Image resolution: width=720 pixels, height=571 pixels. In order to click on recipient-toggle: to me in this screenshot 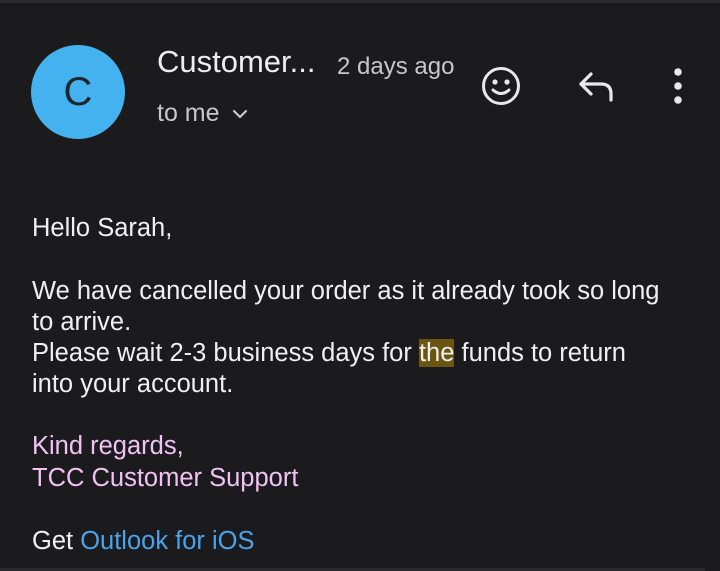, I will do `click(202, 113)`.